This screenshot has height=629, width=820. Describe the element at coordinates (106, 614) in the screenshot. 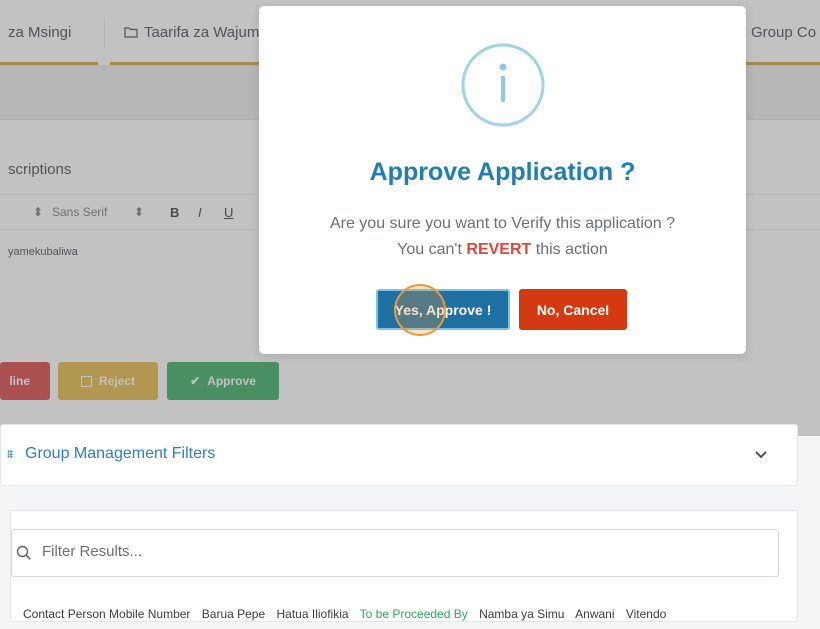

I see `column-header: Contact Person Mobile Number` at that location.